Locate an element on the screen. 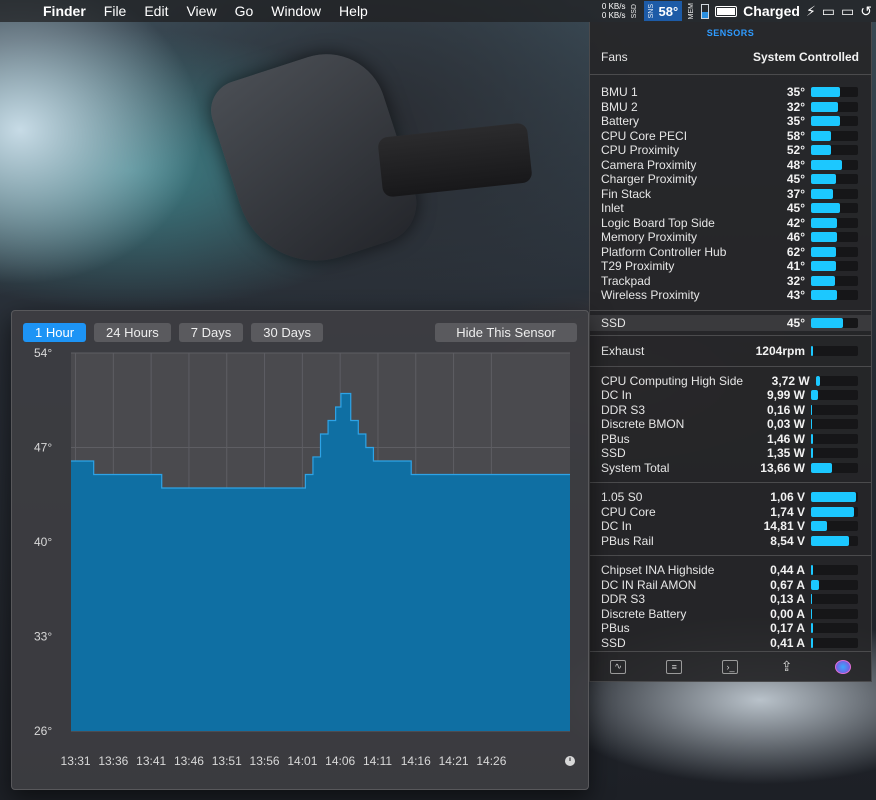 This screenshot has width=876, height=800. sensor-row-pbus: PBus 0,17 A is located at coordinates (730, 628).